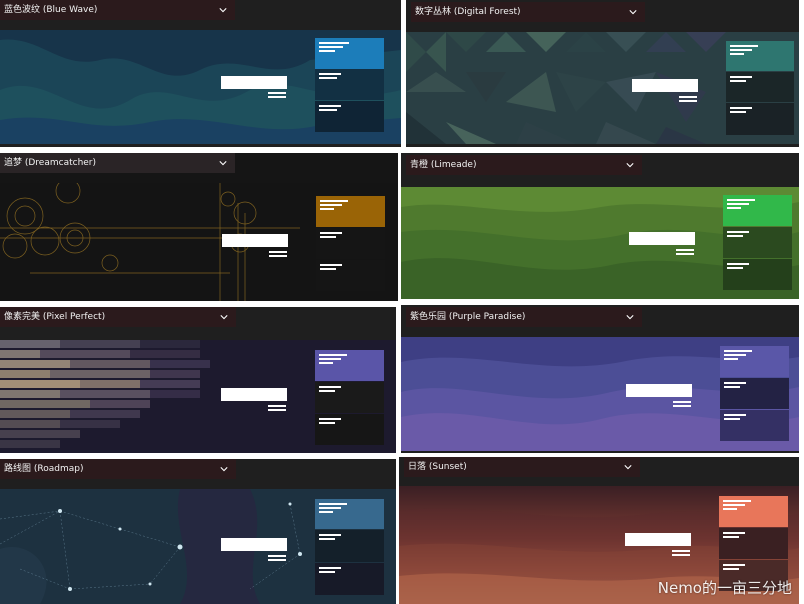 The height and width of the screenshot is (604, 804). What do you see at coordinates (437, 467) in the screenshot?
I see `theme-name: 日落 (Sunset)` at bounding box center [437, 467].